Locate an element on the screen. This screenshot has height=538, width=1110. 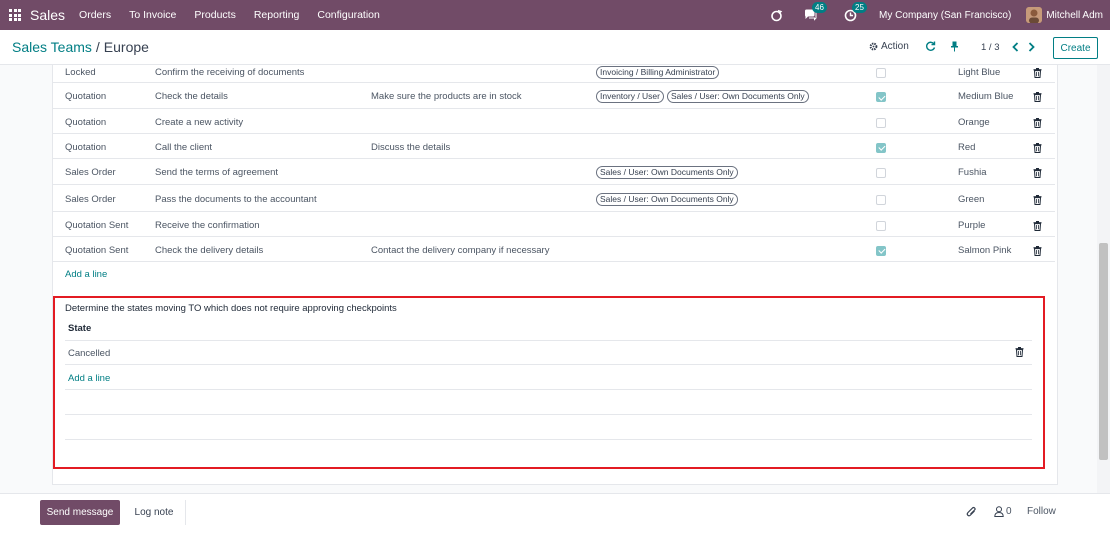
user-avatar is located at coordinates (1034, 15).